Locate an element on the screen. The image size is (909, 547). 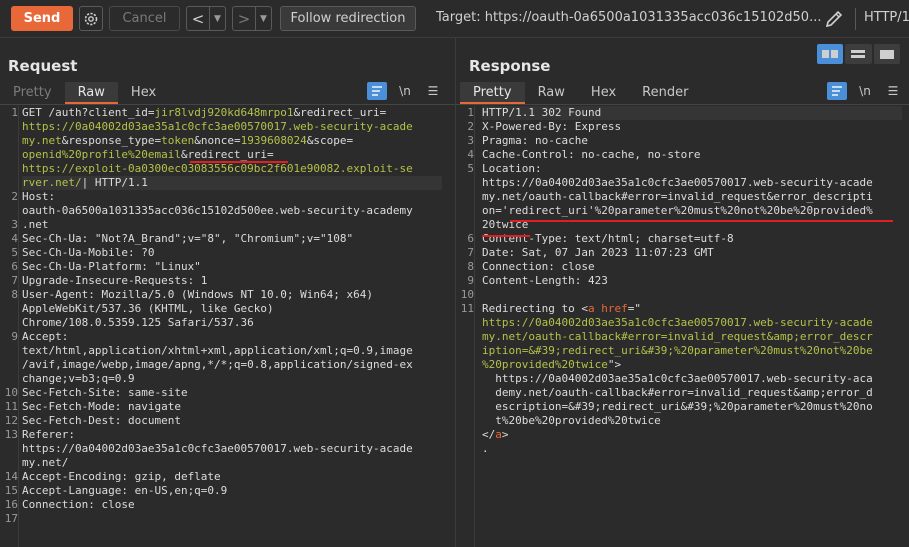
code-line: </a> is located at coordinates (692, 435).